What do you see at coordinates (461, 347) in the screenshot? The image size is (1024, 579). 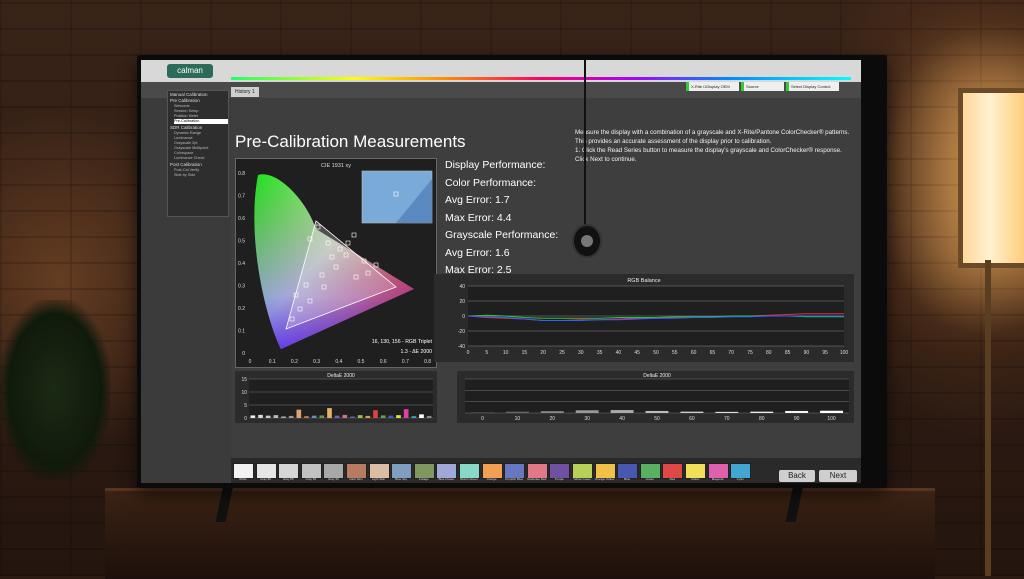 I see `y-tick-label: -40` at bounding box center [461, 347].